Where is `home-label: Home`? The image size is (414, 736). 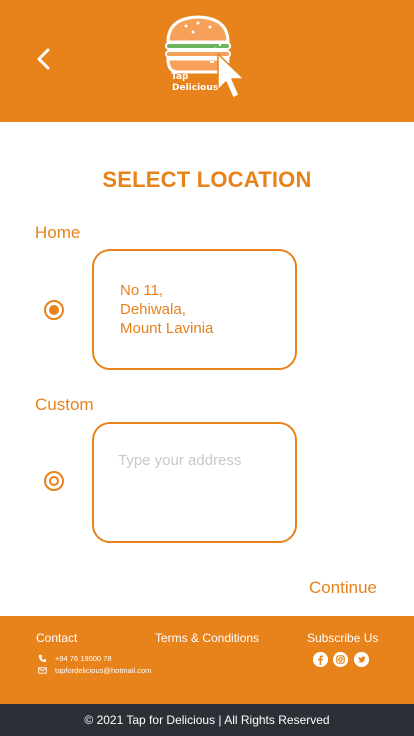
home-label: Home is located at coordinates (58, 232).